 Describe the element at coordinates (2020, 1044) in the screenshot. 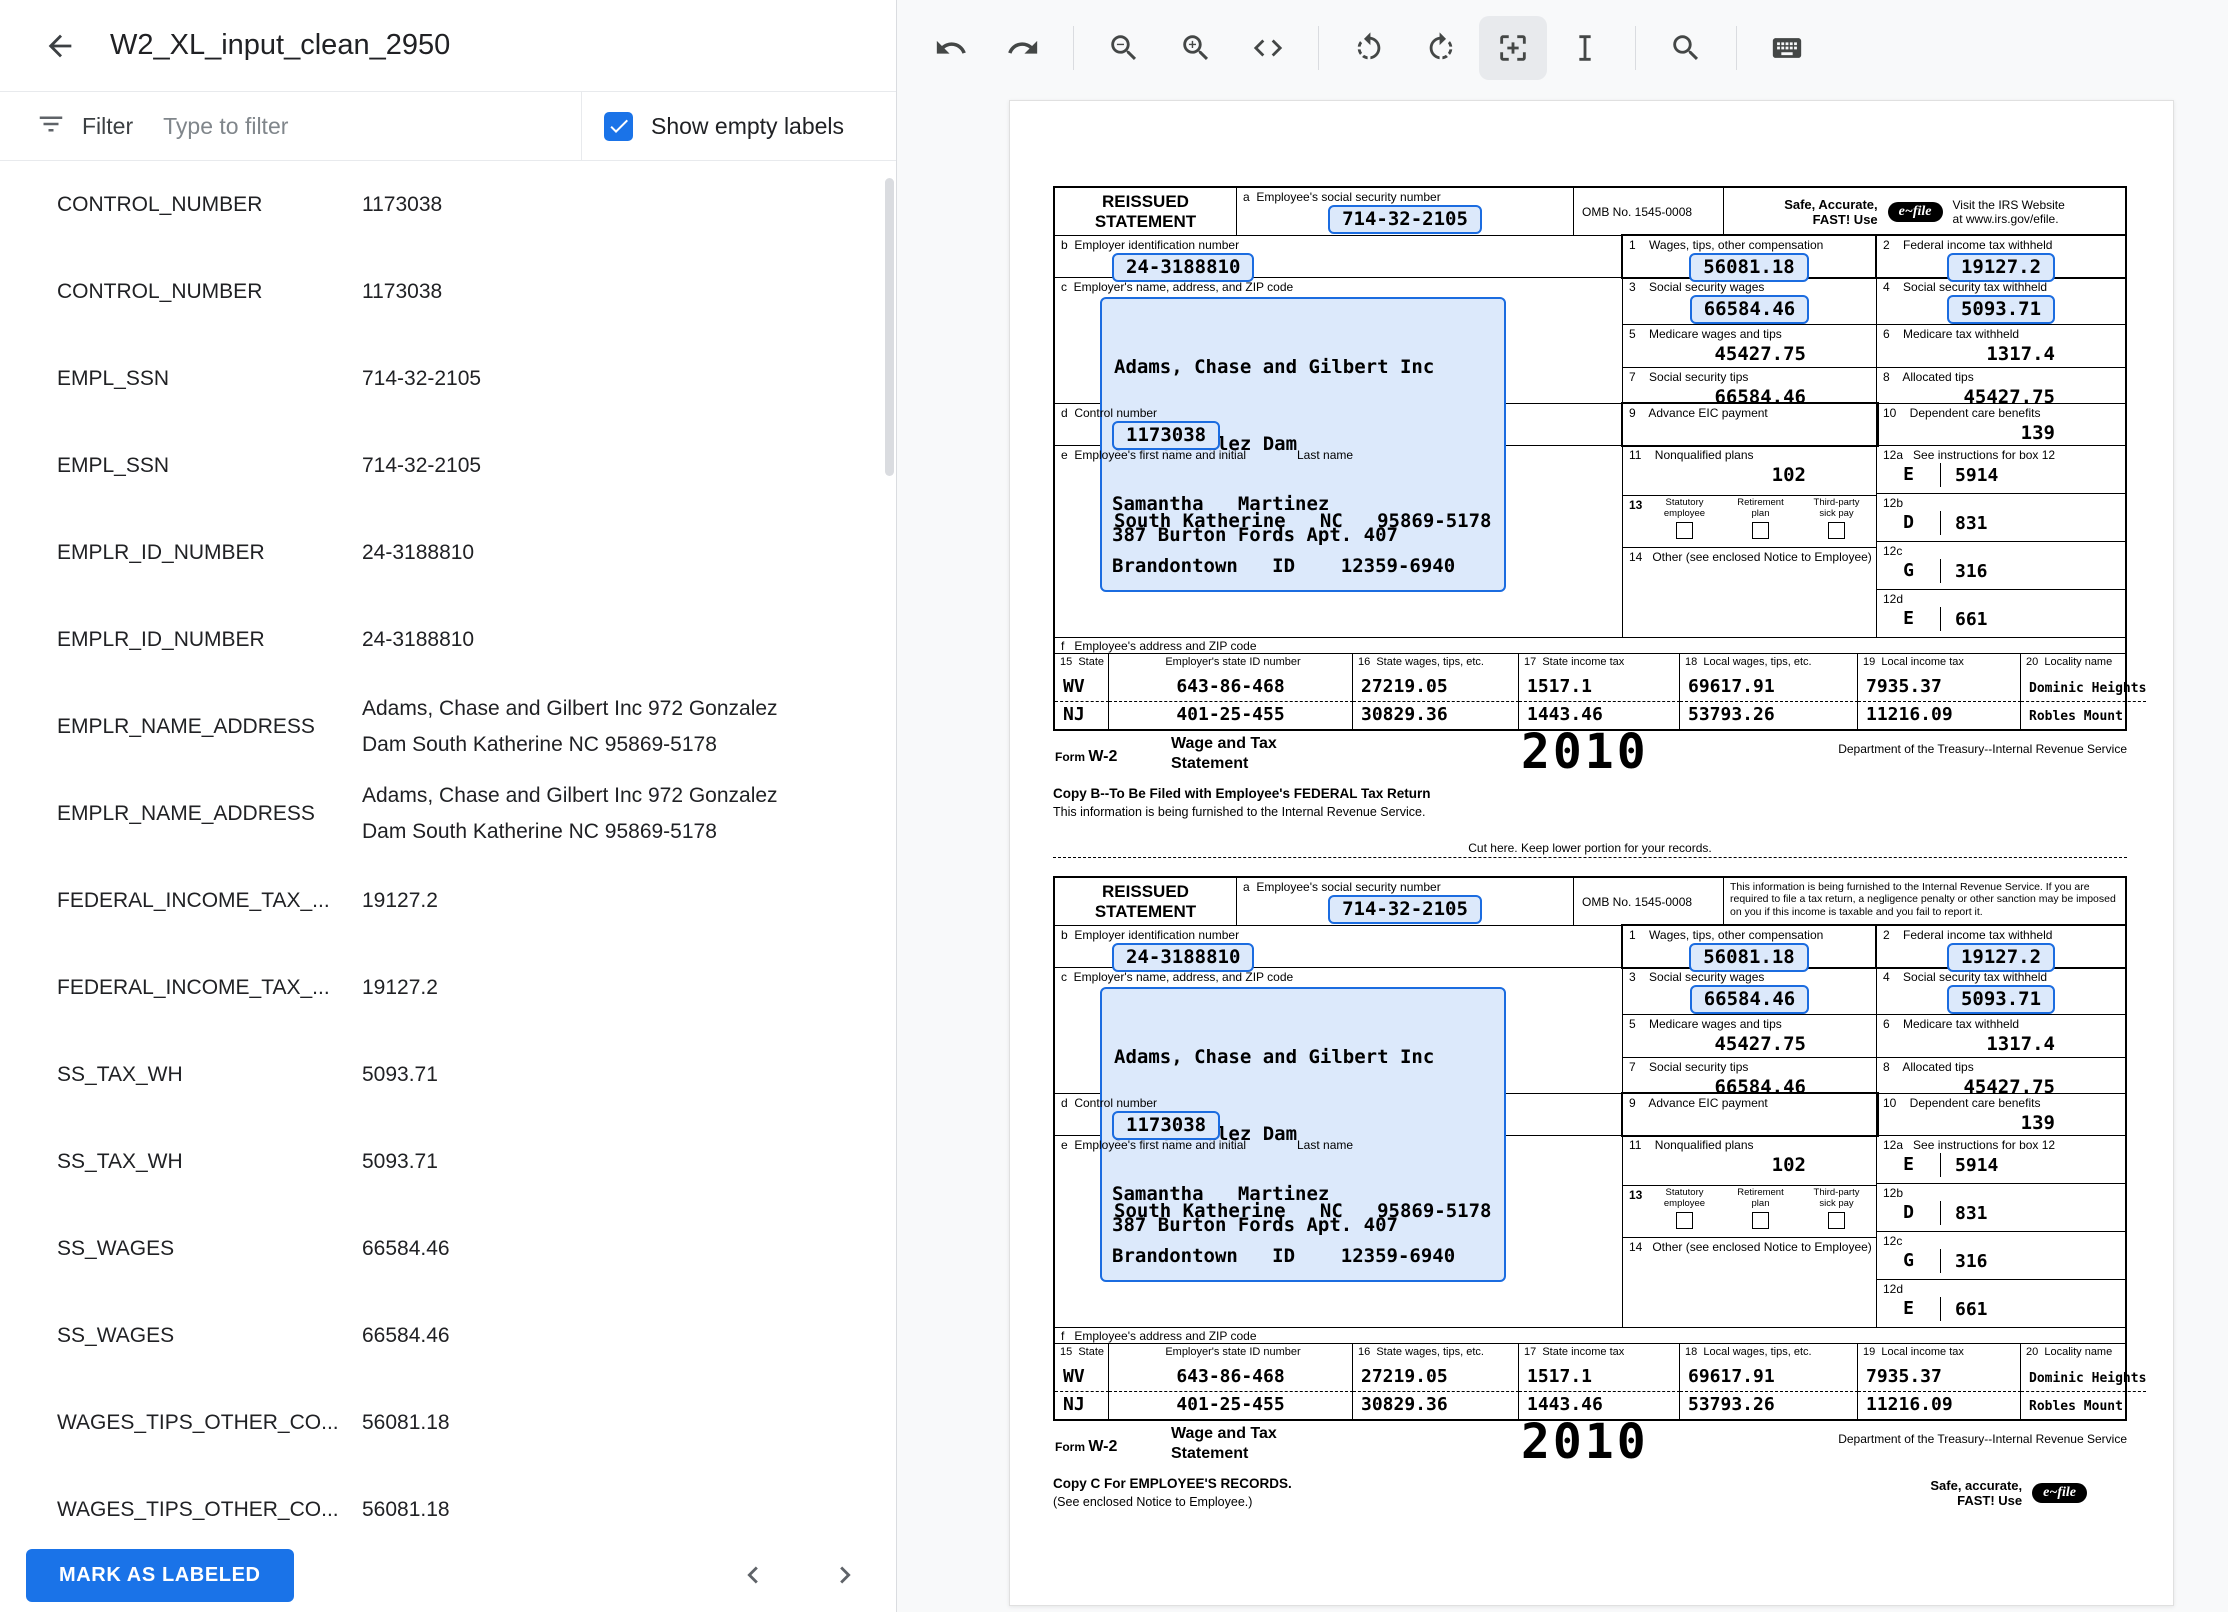

I see `box-6-value: 1317.4` at that location.